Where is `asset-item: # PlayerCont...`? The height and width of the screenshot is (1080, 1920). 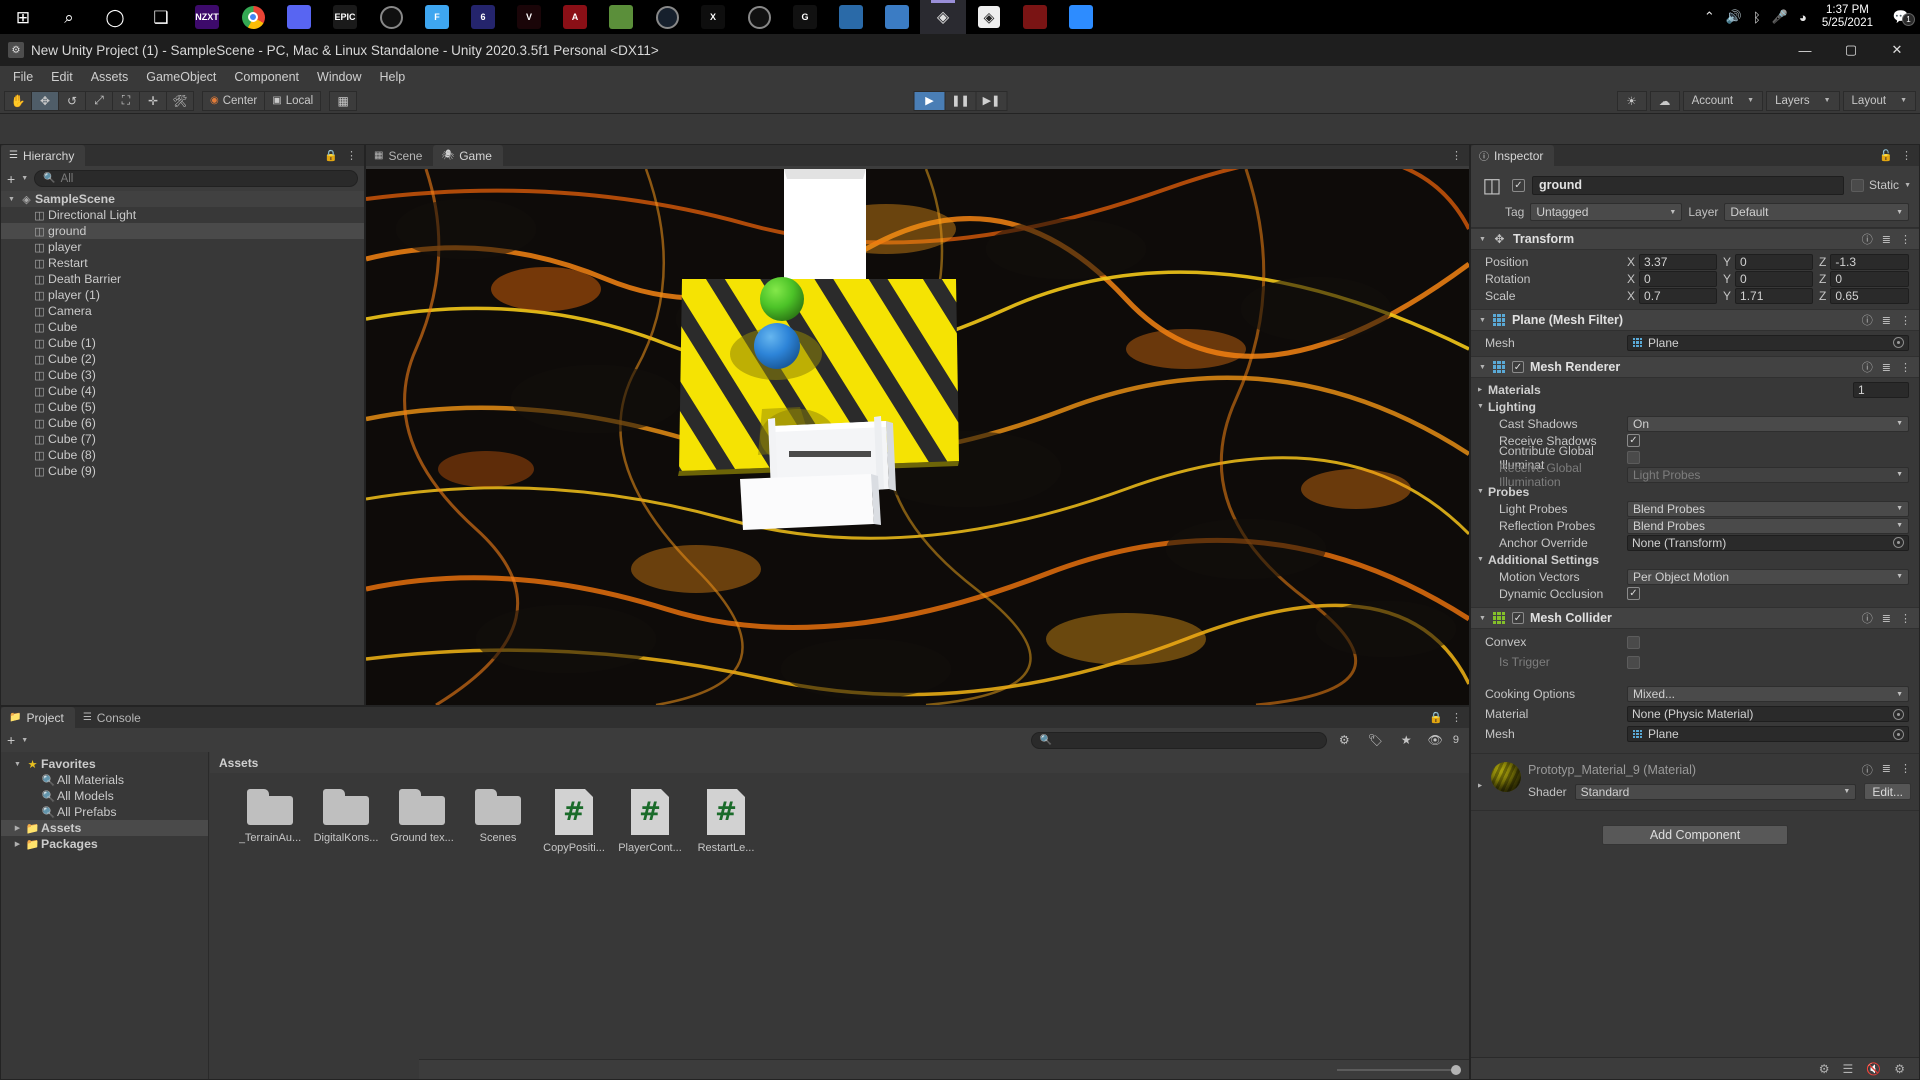 asset-item: # PlayerCont... is located at coordinates (650, 821).